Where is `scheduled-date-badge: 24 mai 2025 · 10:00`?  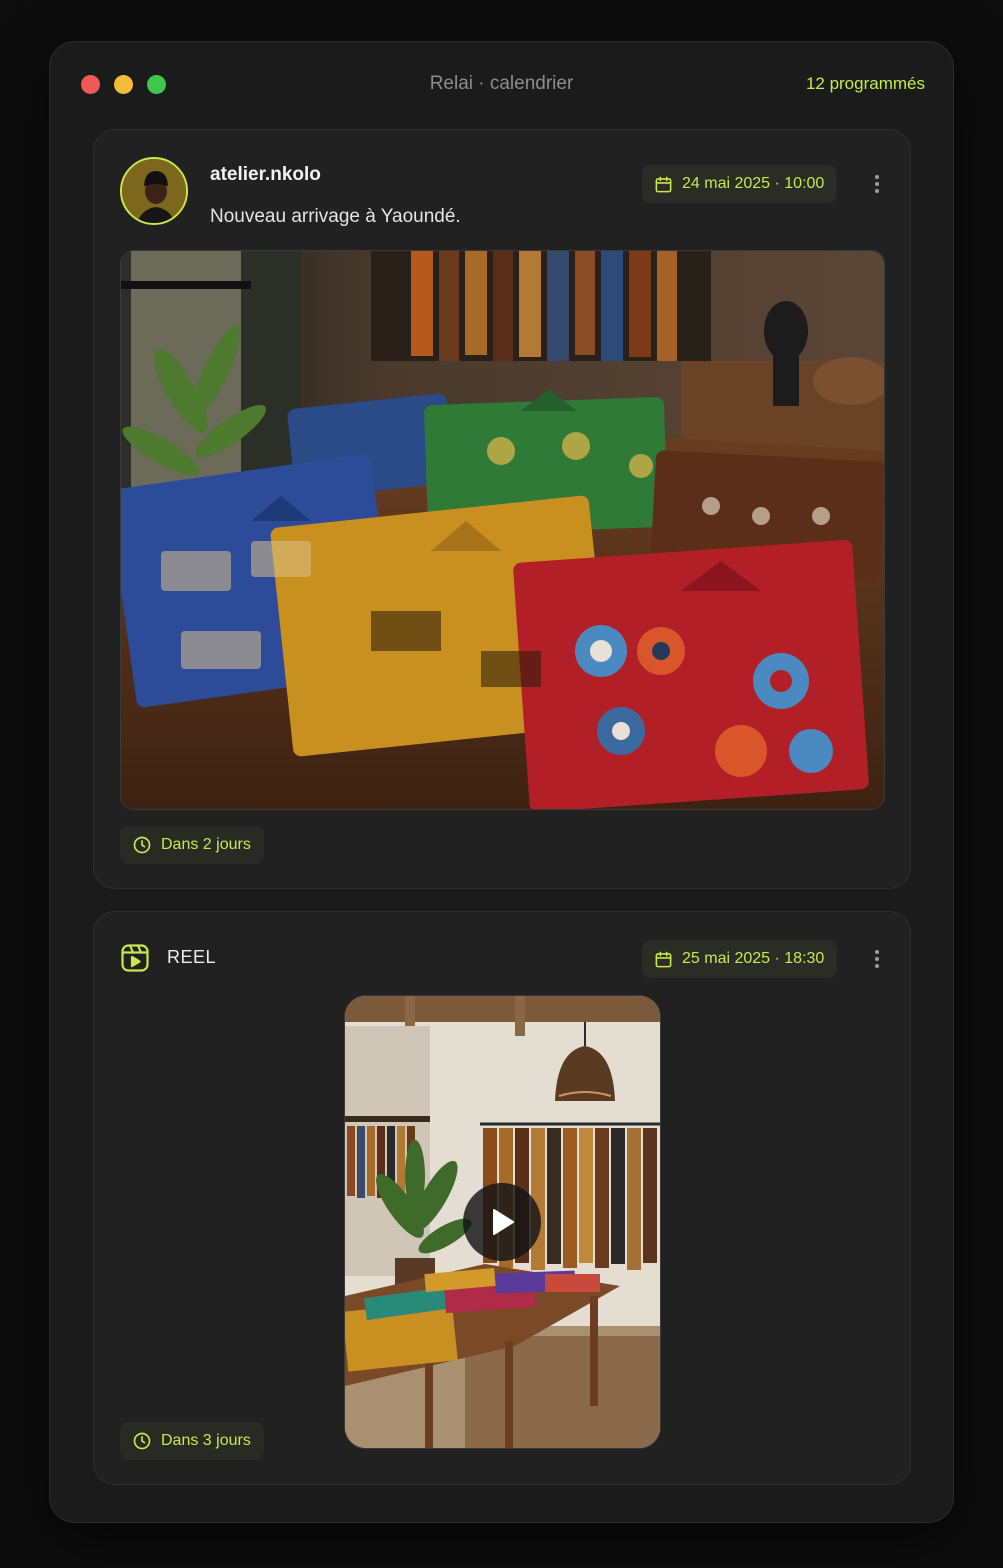 scheduled-date-badge: 24 mai 2025 · 10:00 is located at coordinates (740, 184).